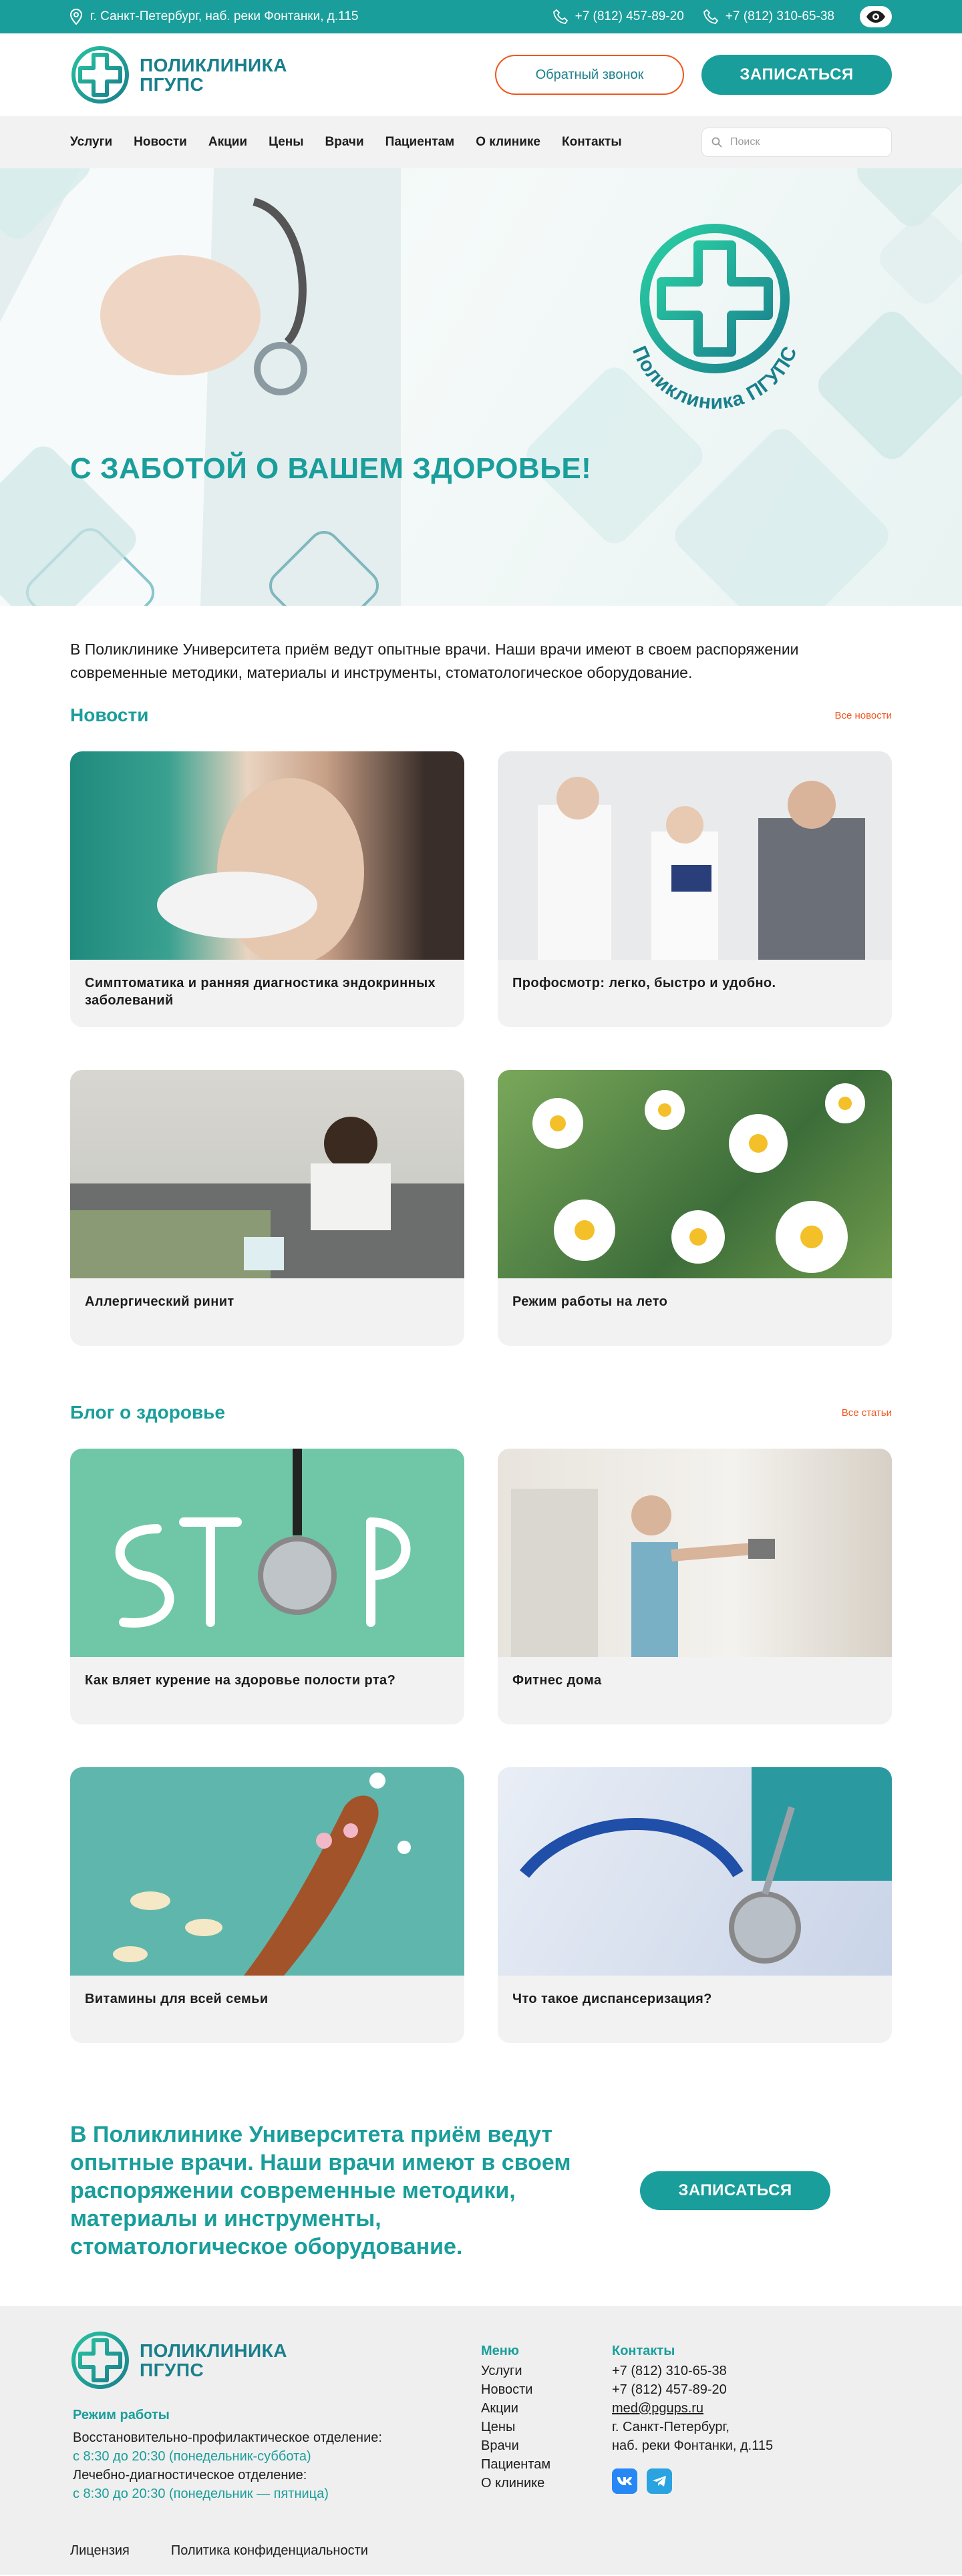 The image size is (962, 2576). Describe the element at coordinates (147, 1412) in the screenshot. I see `blog-title: Блог о здоровье` at that location.